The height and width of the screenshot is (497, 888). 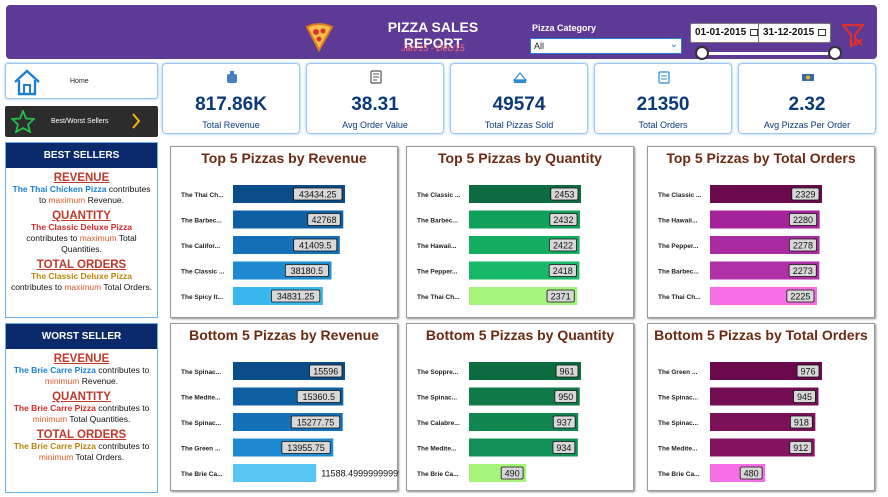 I want to click on value-label: 38180.5, so click(x=307, y=271).